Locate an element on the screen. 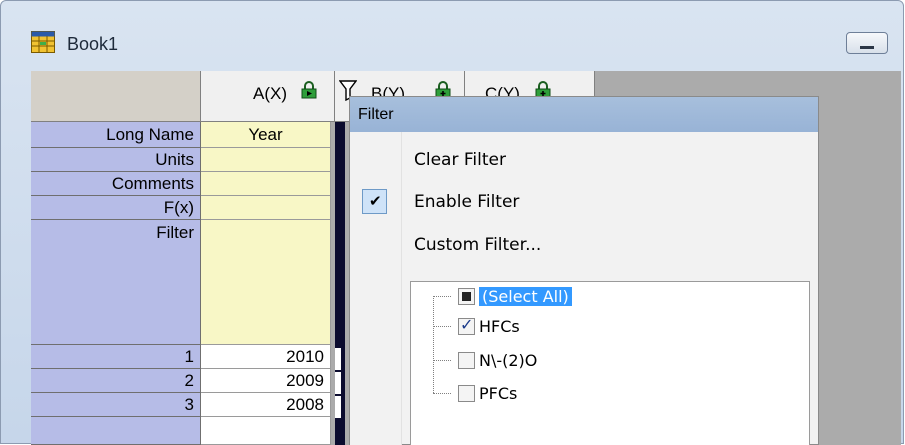 This screenshot has width=905, height=445. cell-units-a is located at coordinates (266, 160).